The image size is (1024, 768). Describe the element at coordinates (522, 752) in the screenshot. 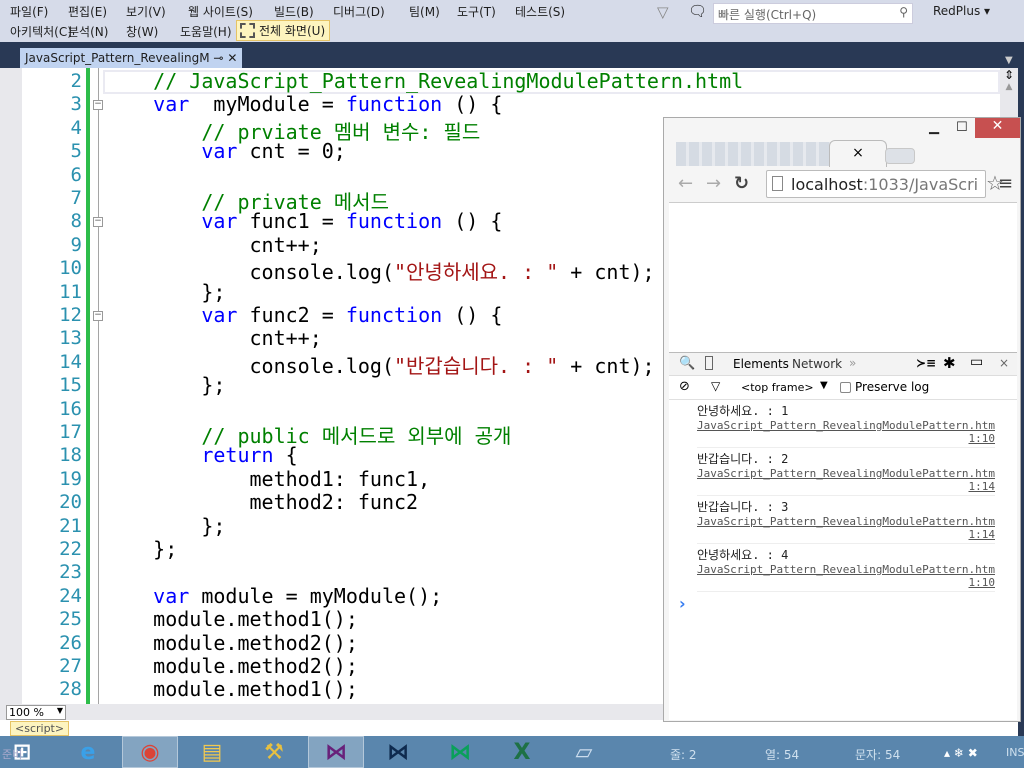

I see `excel-icon: X` at that location.